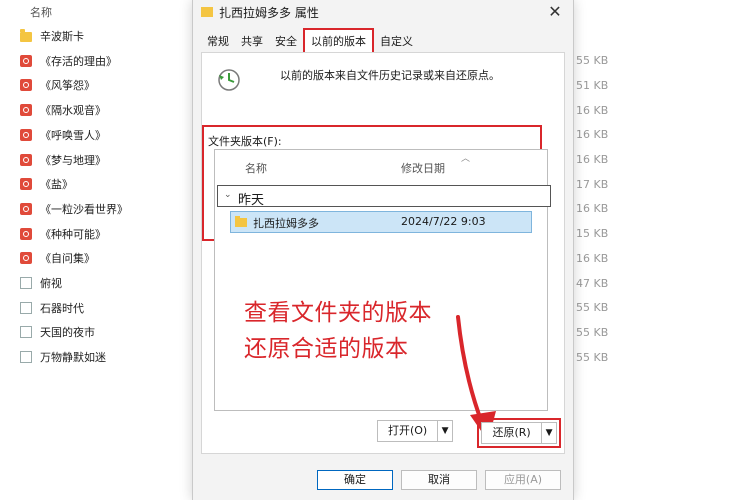 This screenshot has height=500, width=731. What do you see at coordinates (218, 41) in the screenshot?
I see `tab-general: 常规` at bounding box center [218, 41].